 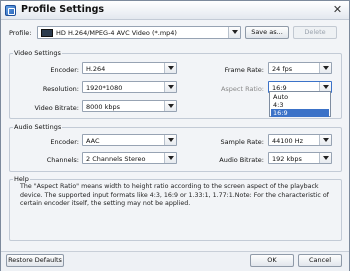 What do you see at coordinates (288, 140) in the screenshot?
I see `sample-rate-value: 44100 Hz` at bounding box center [288, 140].